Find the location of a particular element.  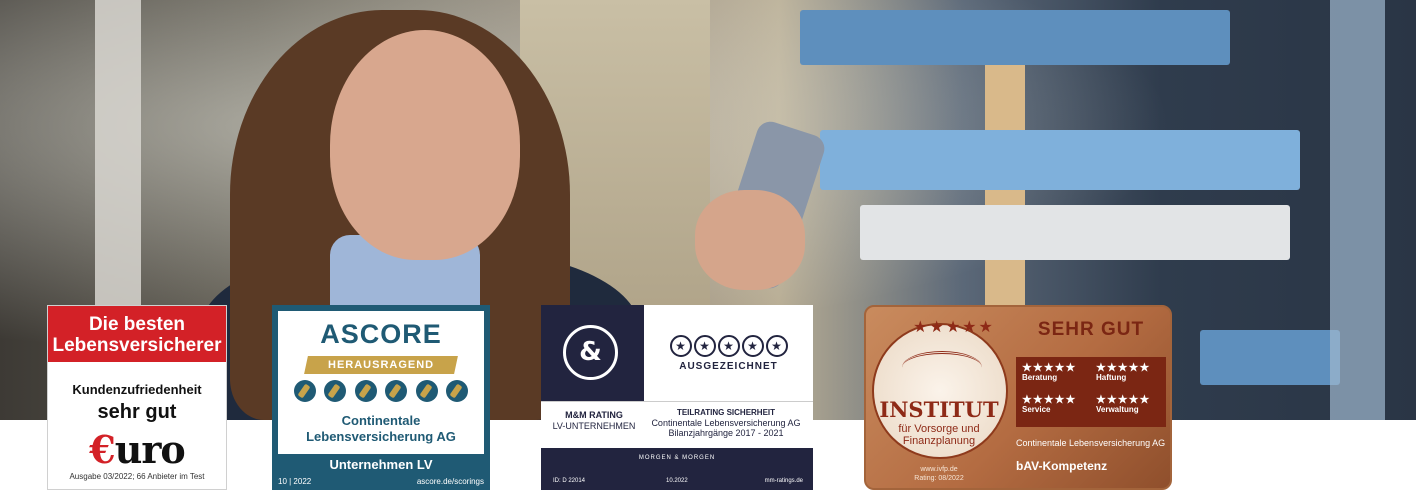

euro-badge-header: Die besten Lebensversicherer is located at coordinates (137, 334).